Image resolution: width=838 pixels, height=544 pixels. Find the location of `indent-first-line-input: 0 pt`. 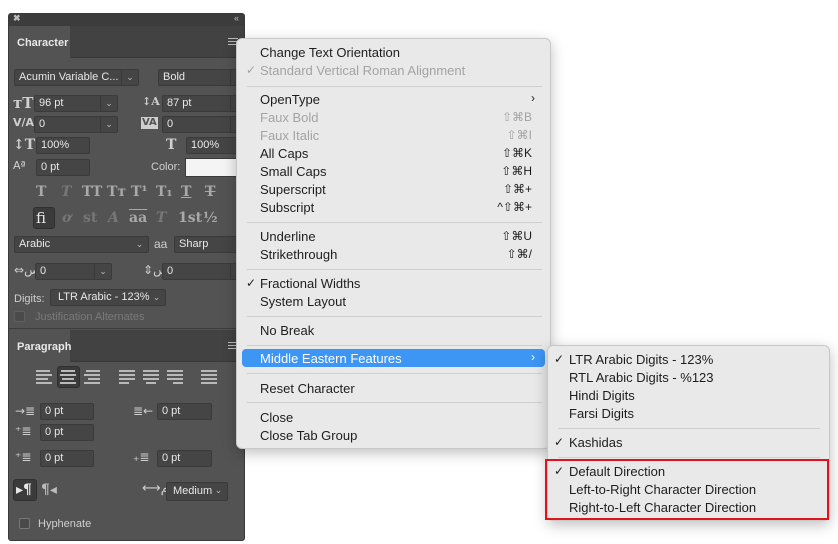

indent-first-line-input: 0 pt is located at coordinates (67, 432).